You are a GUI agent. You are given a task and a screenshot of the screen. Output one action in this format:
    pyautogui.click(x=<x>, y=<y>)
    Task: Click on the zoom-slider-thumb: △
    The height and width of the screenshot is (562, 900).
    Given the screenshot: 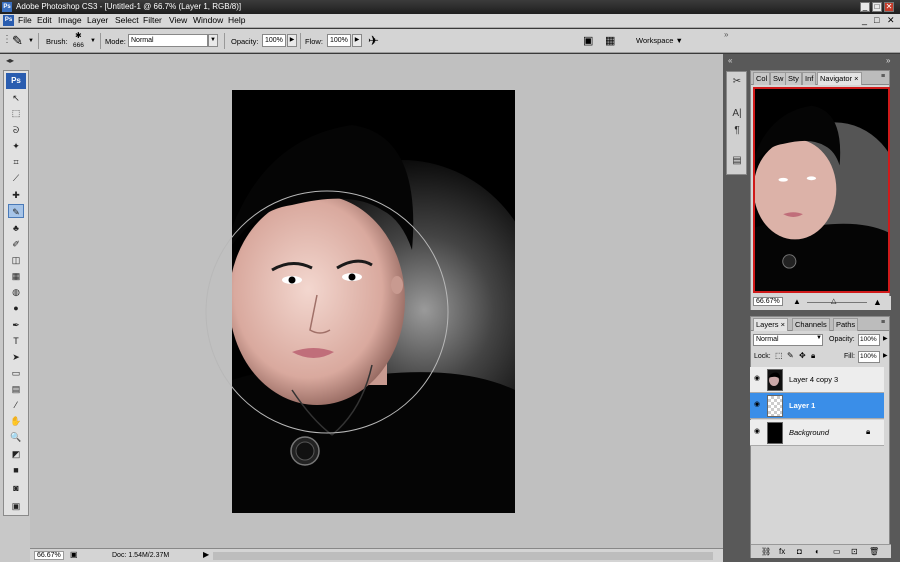 What is the action you would take?
    pyautogui.click(x=833, y=301)
    